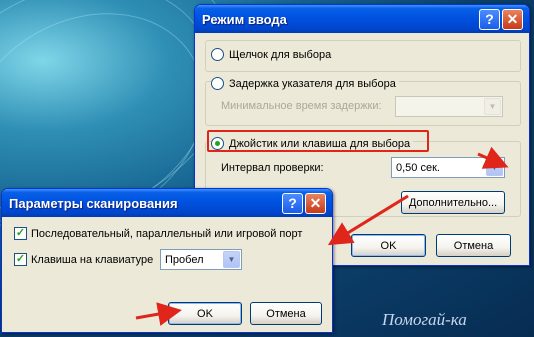 This screenshot has height=337, width=534. What do you see at coordinates (93, 203) in the screenshot?
I see `scan-title: Параметры сканирования` at bounding box center [93, 203].